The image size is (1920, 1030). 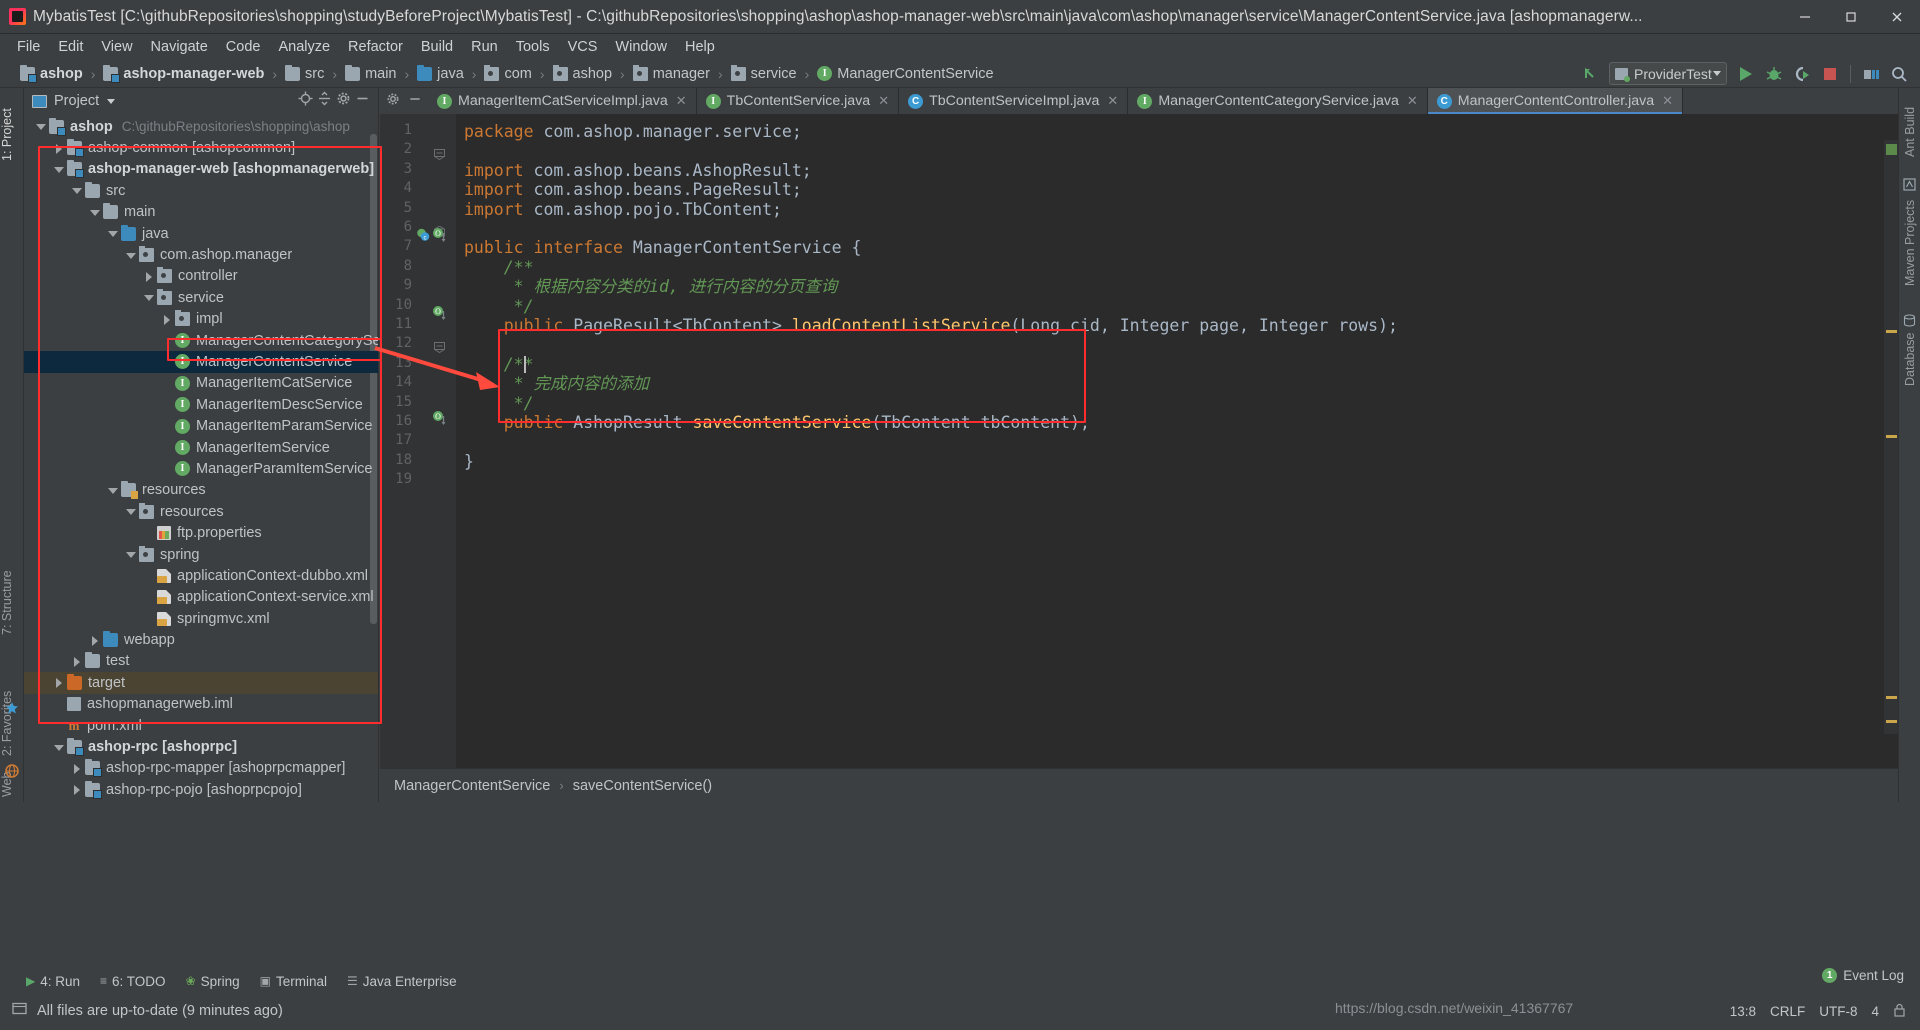 What do you see at coordinates (907, 74) in the screenshot?
I see `breadcrumb-item-managercontentservice: I ManagerContentService` at bounding box center [907, 74].